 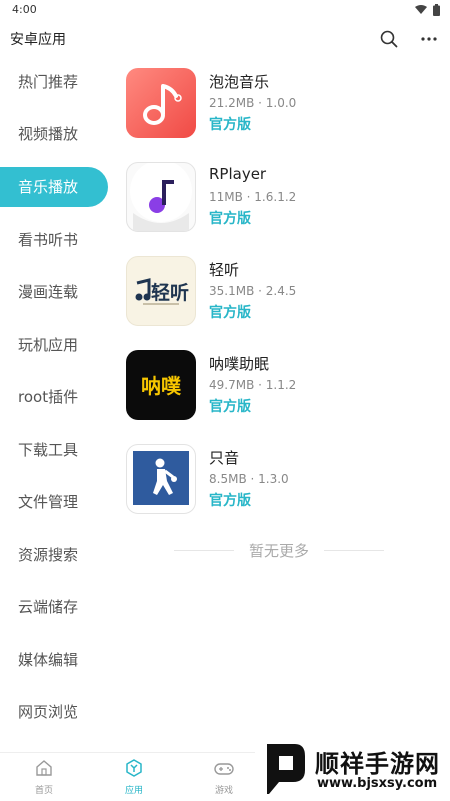 I want to click on app-icon: 呐噗, so click(x=161, y=385).